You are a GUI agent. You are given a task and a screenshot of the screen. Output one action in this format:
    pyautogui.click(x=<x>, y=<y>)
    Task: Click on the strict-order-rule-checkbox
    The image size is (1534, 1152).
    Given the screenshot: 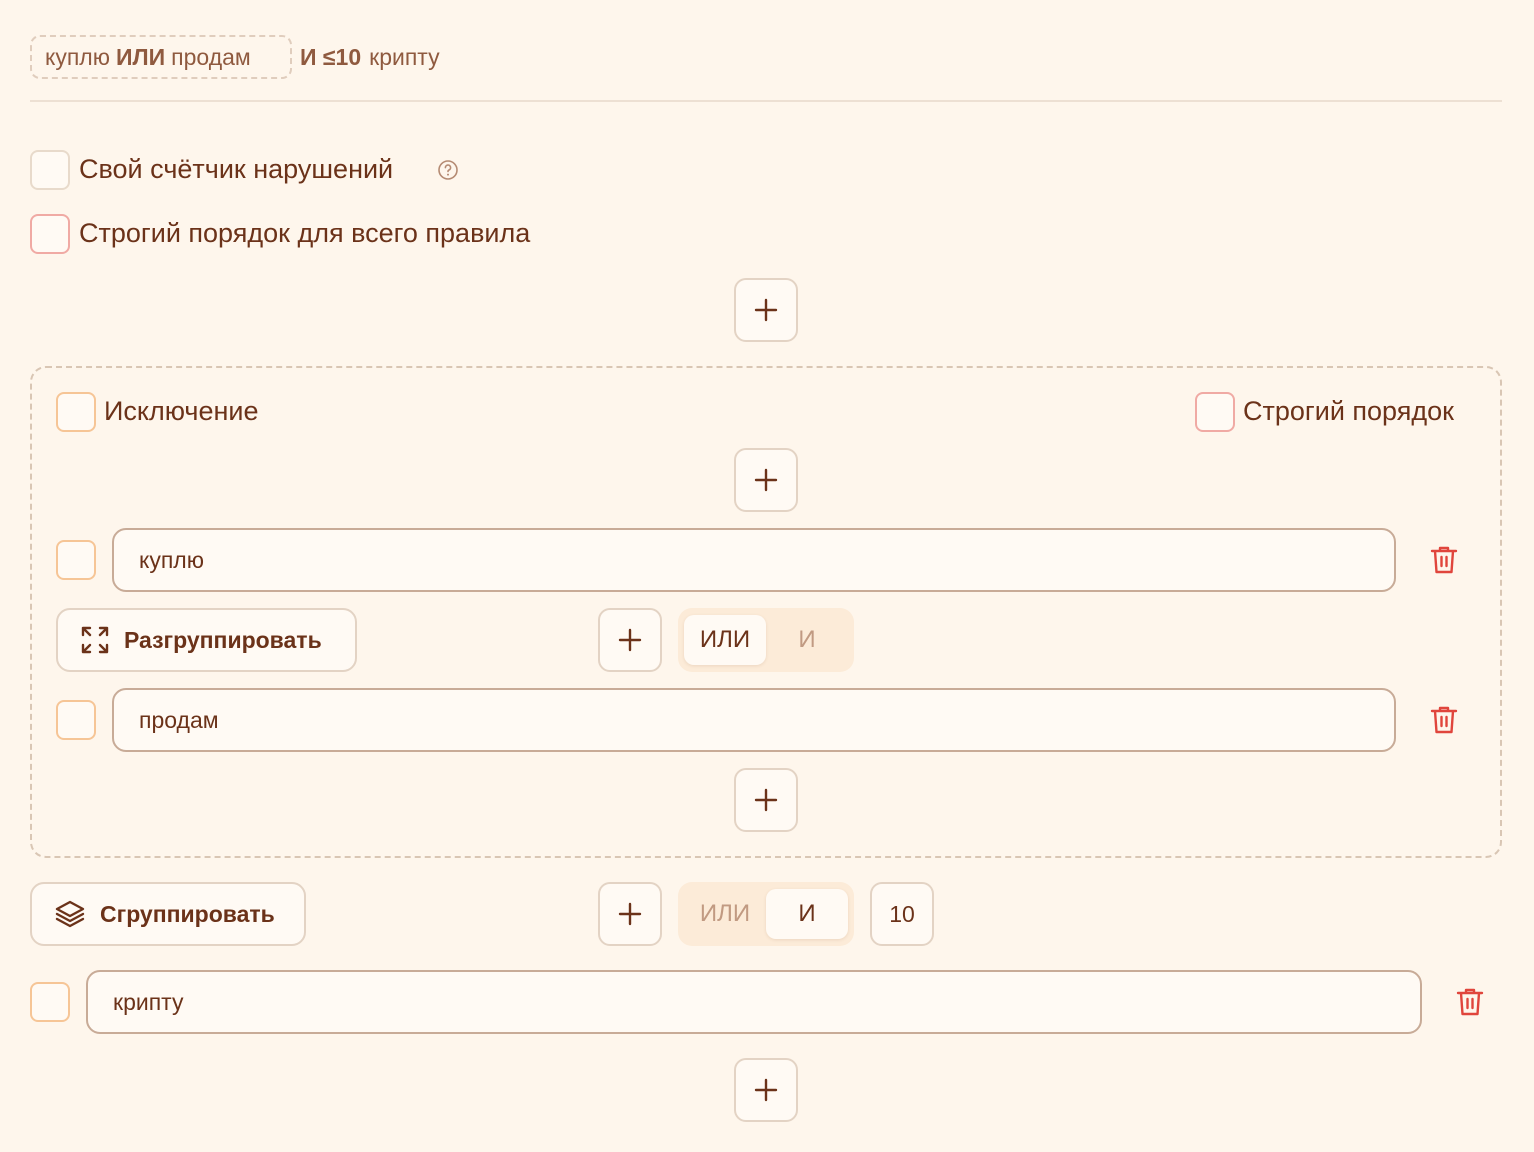 What is the action you would take?
    pyautogui.click(x=50, y=234)
    